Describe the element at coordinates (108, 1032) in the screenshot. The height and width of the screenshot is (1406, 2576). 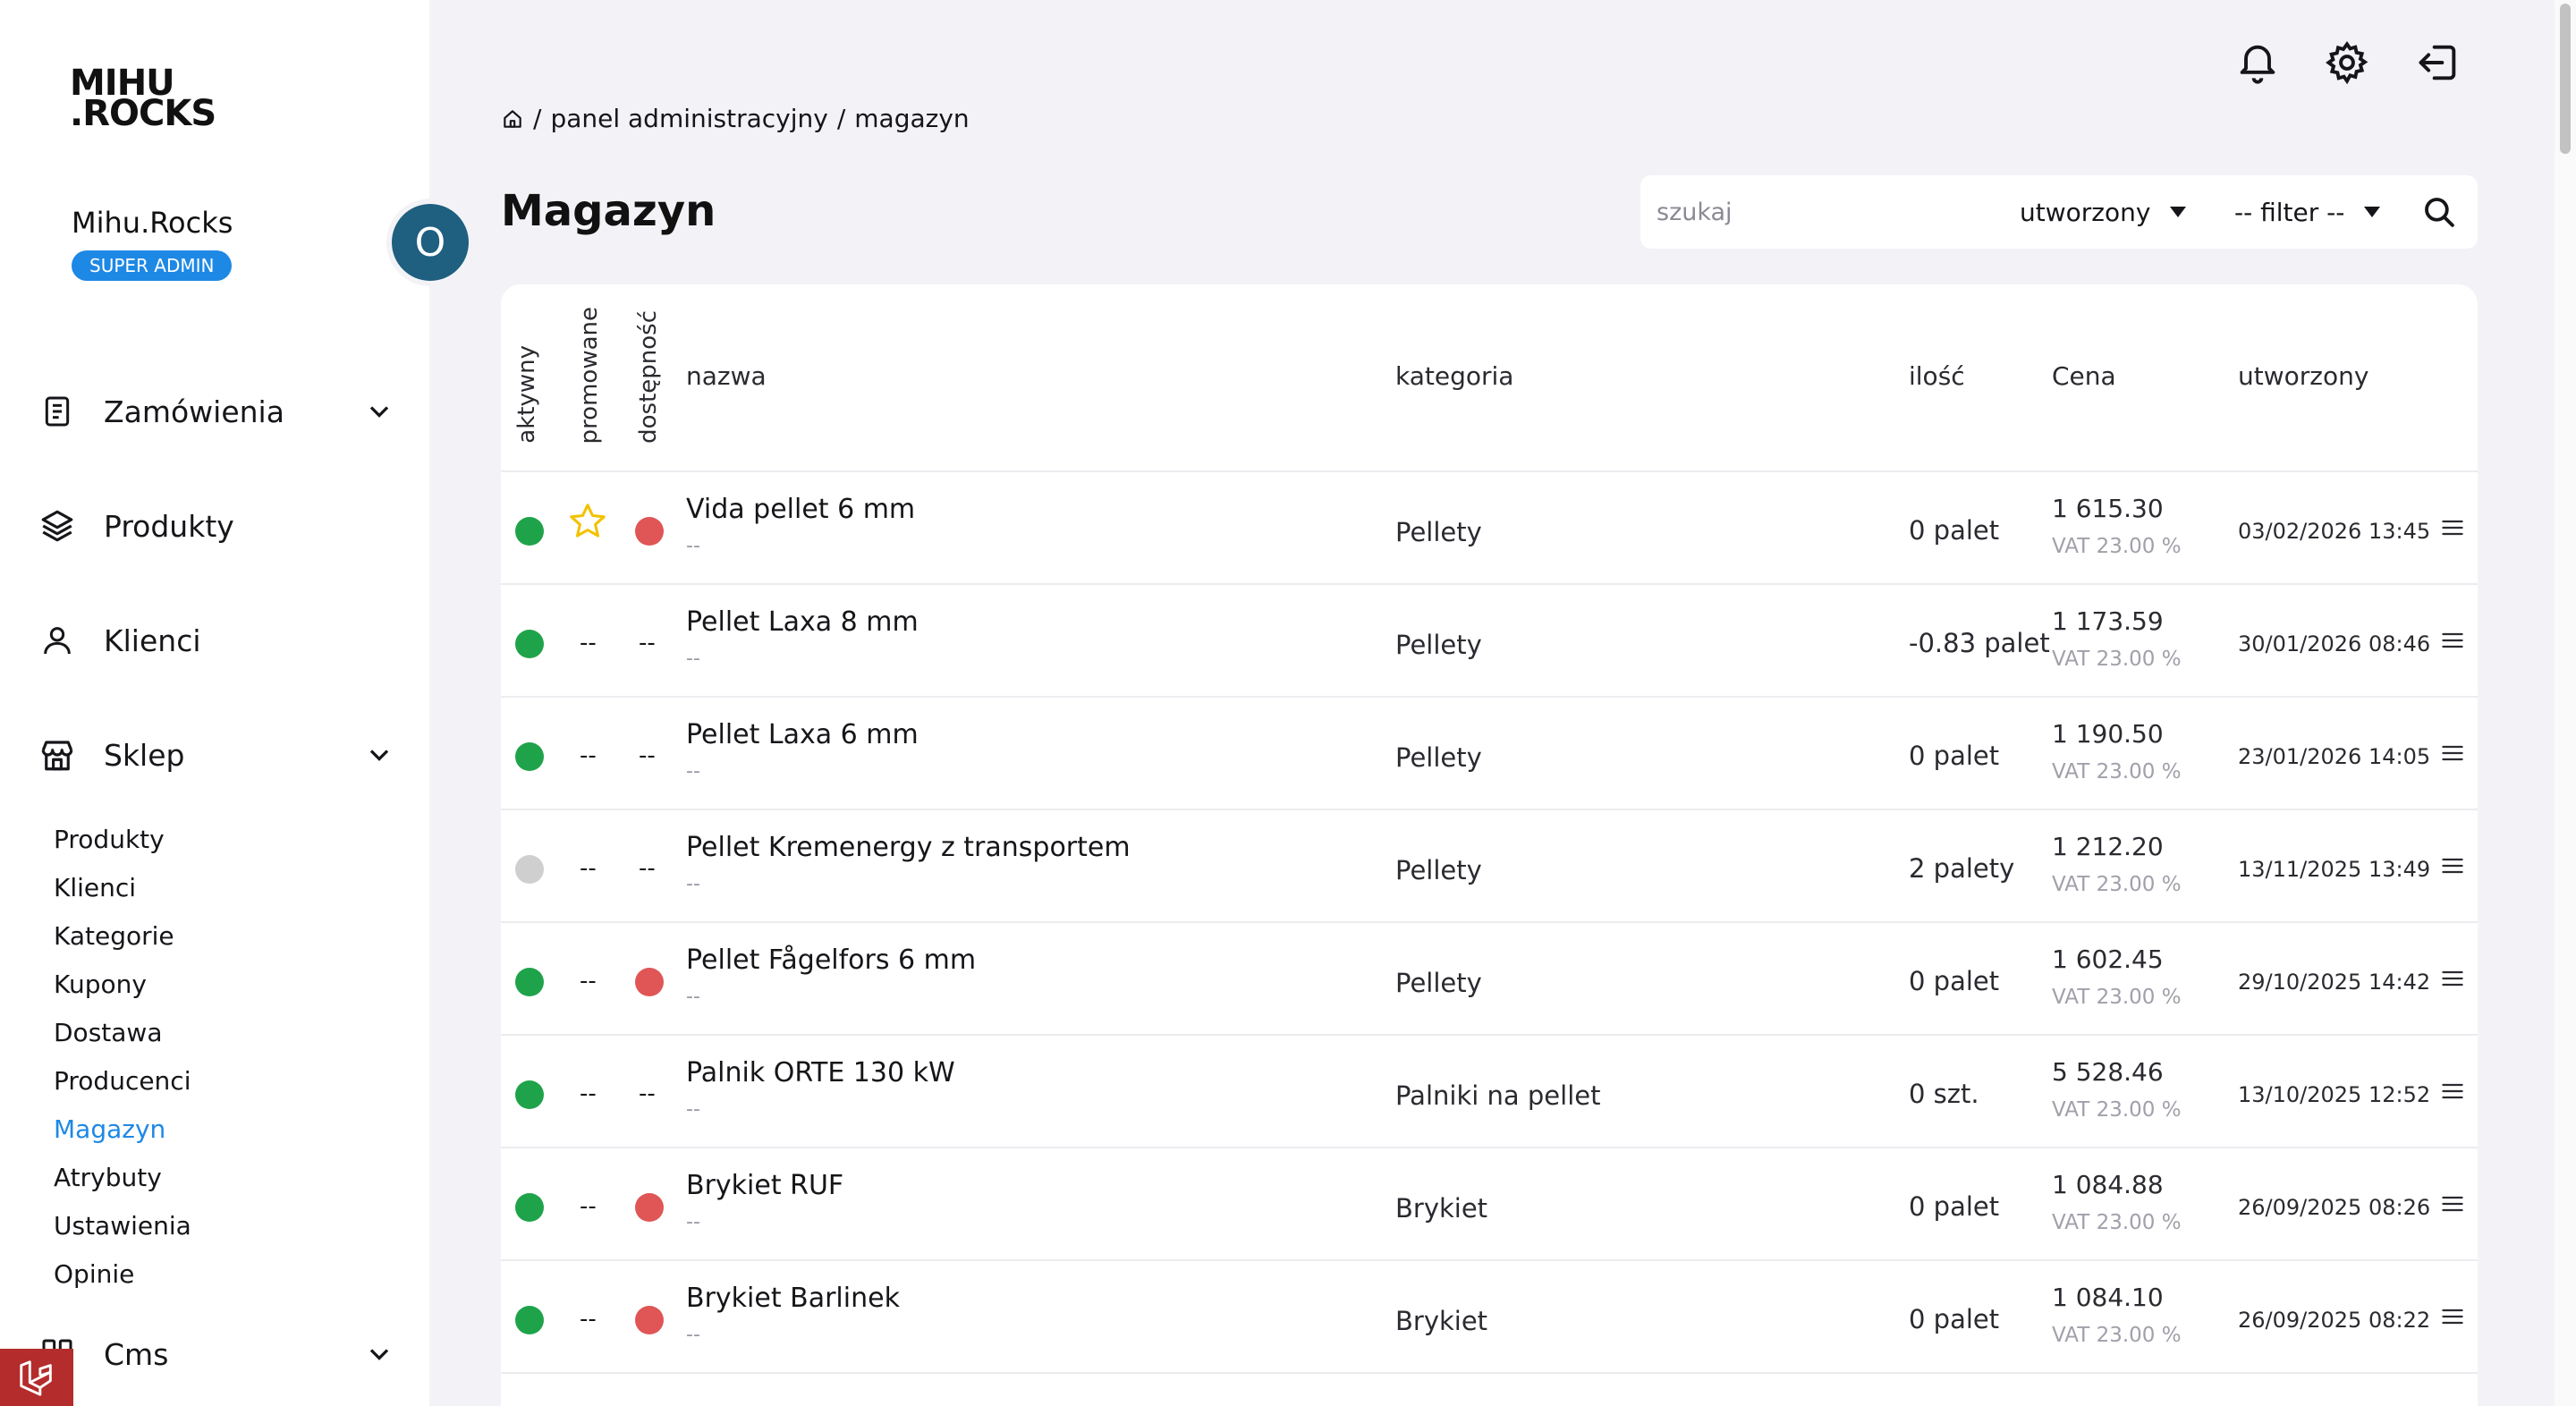
I see `sub-item-dostawa: Dostawa` at that location.